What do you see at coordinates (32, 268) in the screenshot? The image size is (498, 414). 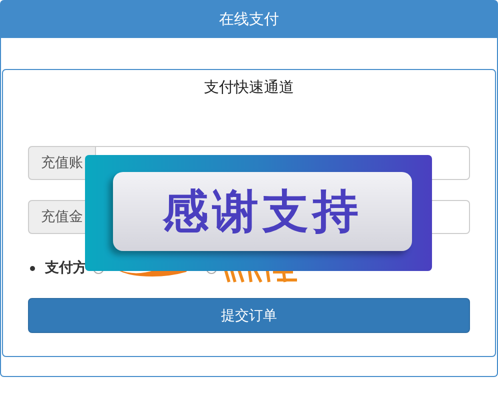 I see `bullet-icon` at bounding box center [32, 268].